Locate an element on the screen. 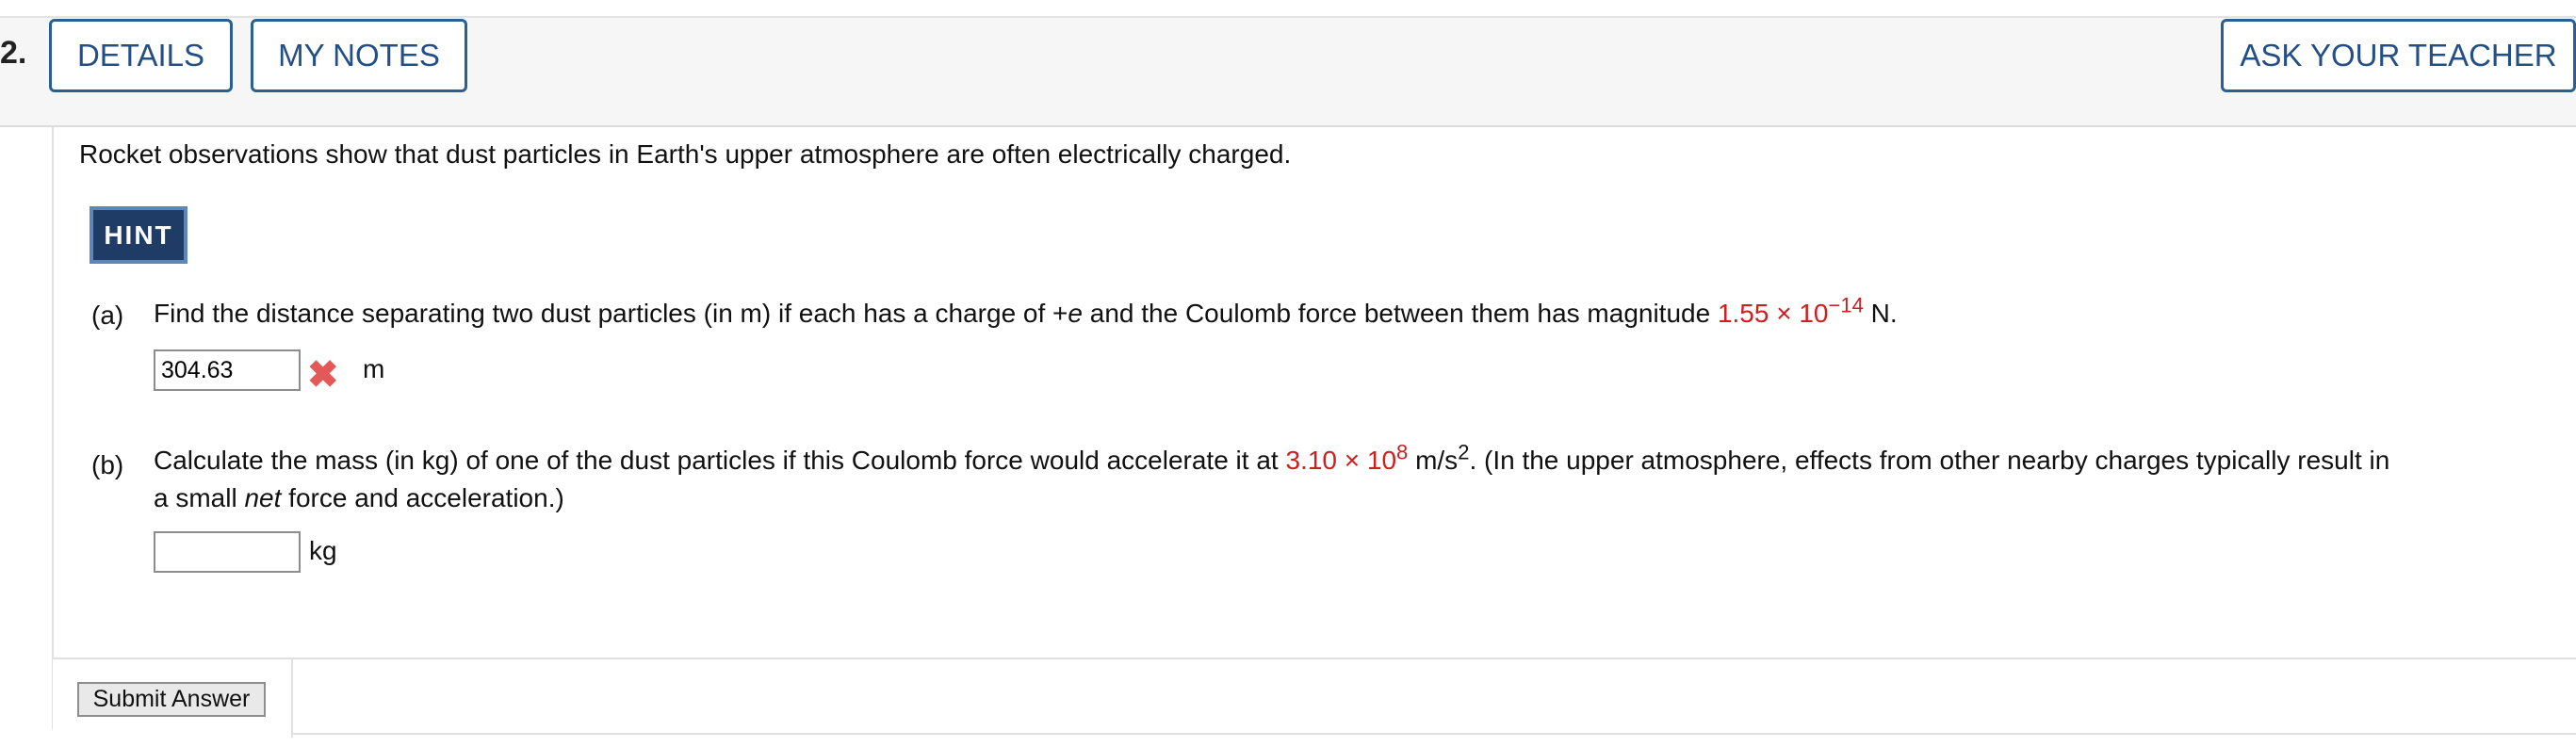 This screenshot has width=2576, height=747. footer-divider is located at coordinates (1434, 658).